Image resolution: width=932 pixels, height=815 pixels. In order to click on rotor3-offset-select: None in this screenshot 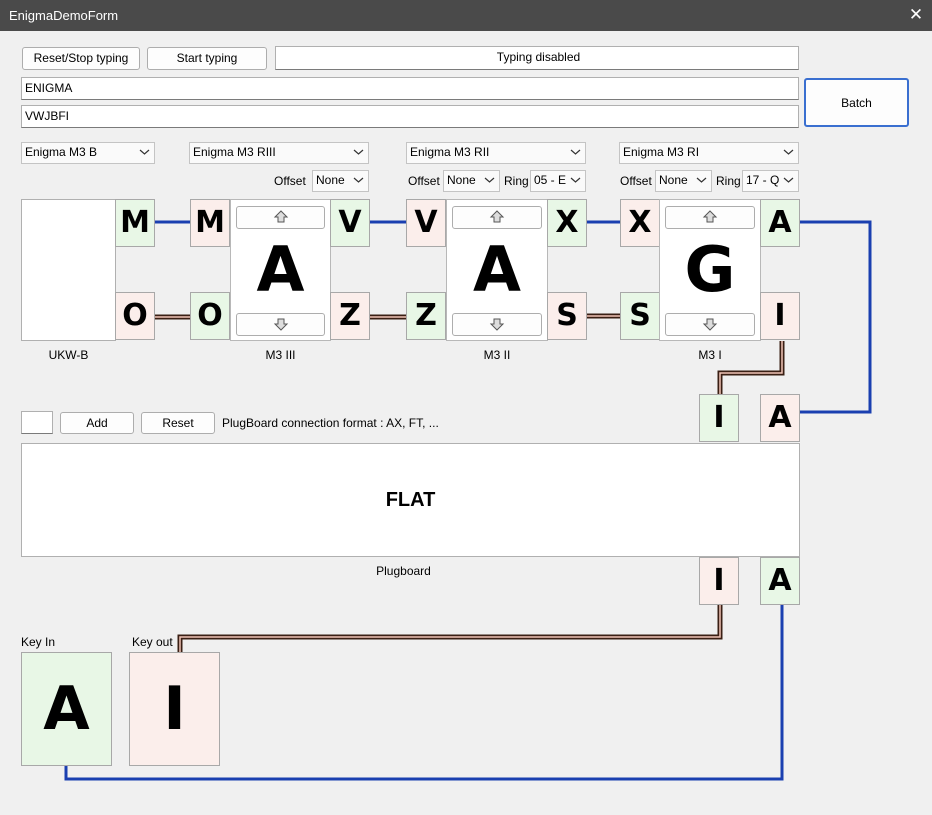, I will do `click(340, 181)`.